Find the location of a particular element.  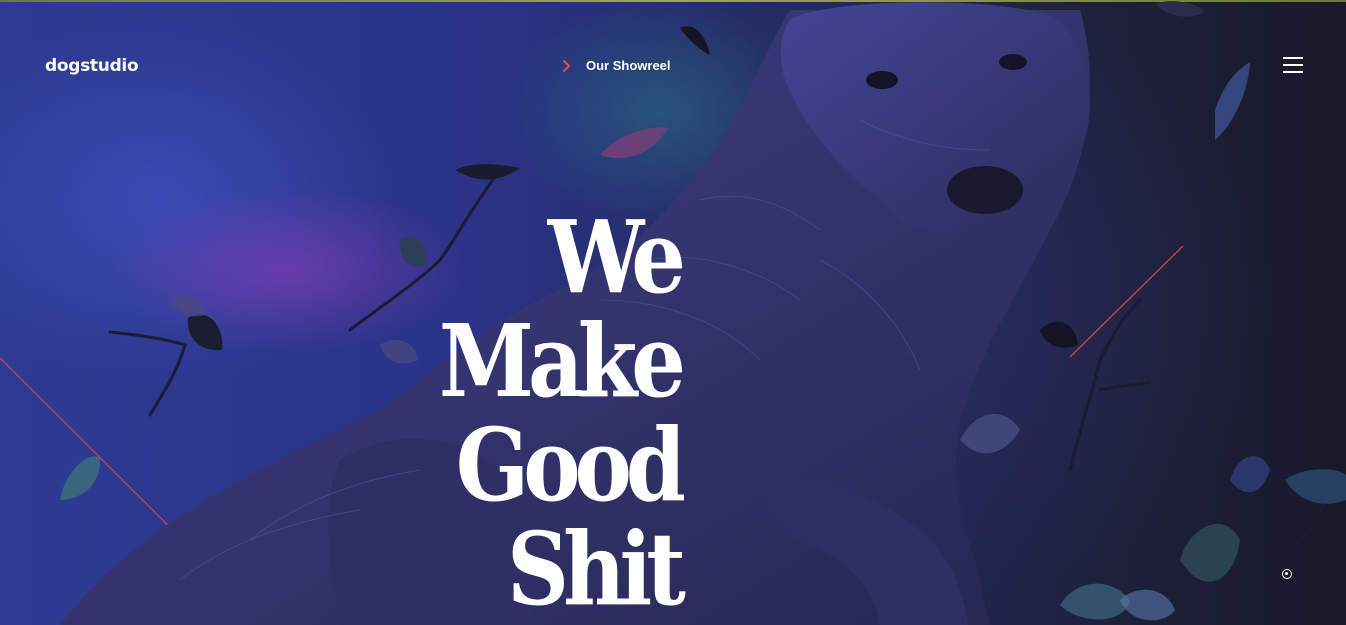

leaf-pink is located at coordinates (634, 143).